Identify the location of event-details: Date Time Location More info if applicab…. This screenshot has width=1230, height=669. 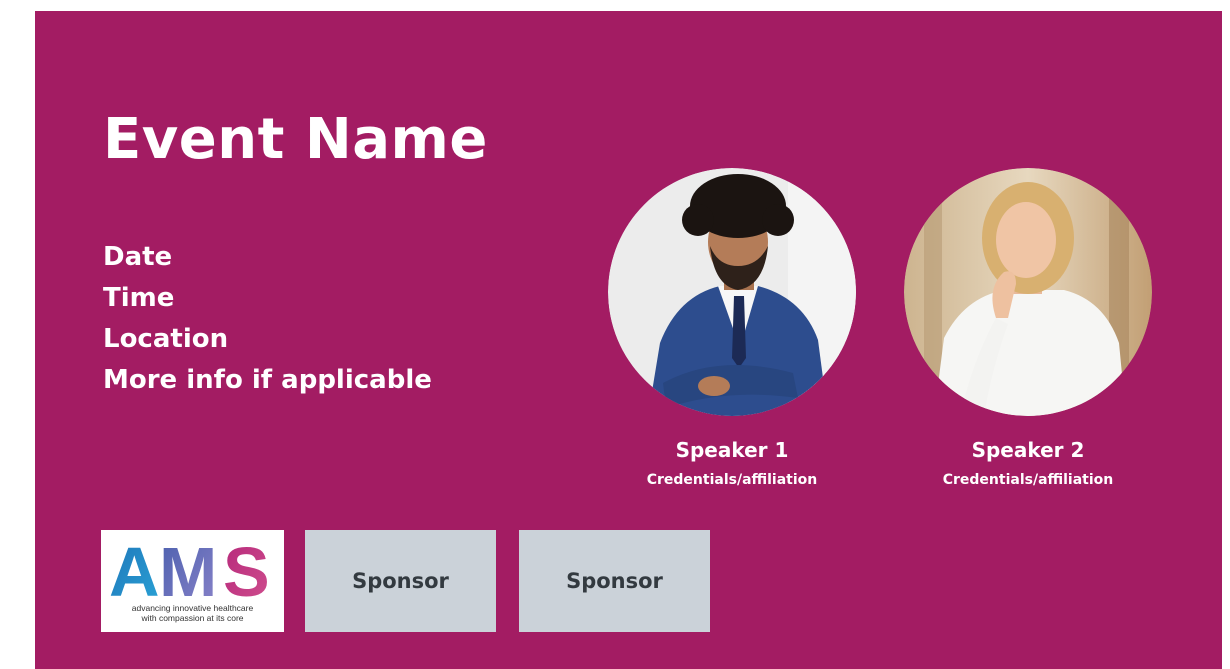
(267, 319).